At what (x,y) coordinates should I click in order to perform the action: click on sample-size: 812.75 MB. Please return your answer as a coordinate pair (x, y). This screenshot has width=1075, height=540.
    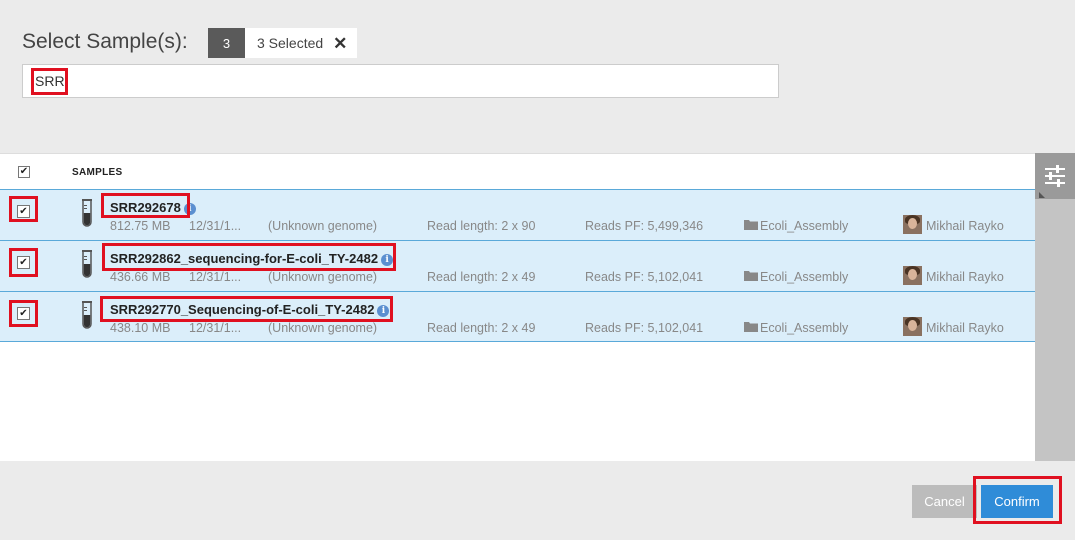
    Looking at the image, I should click on (140, 226).